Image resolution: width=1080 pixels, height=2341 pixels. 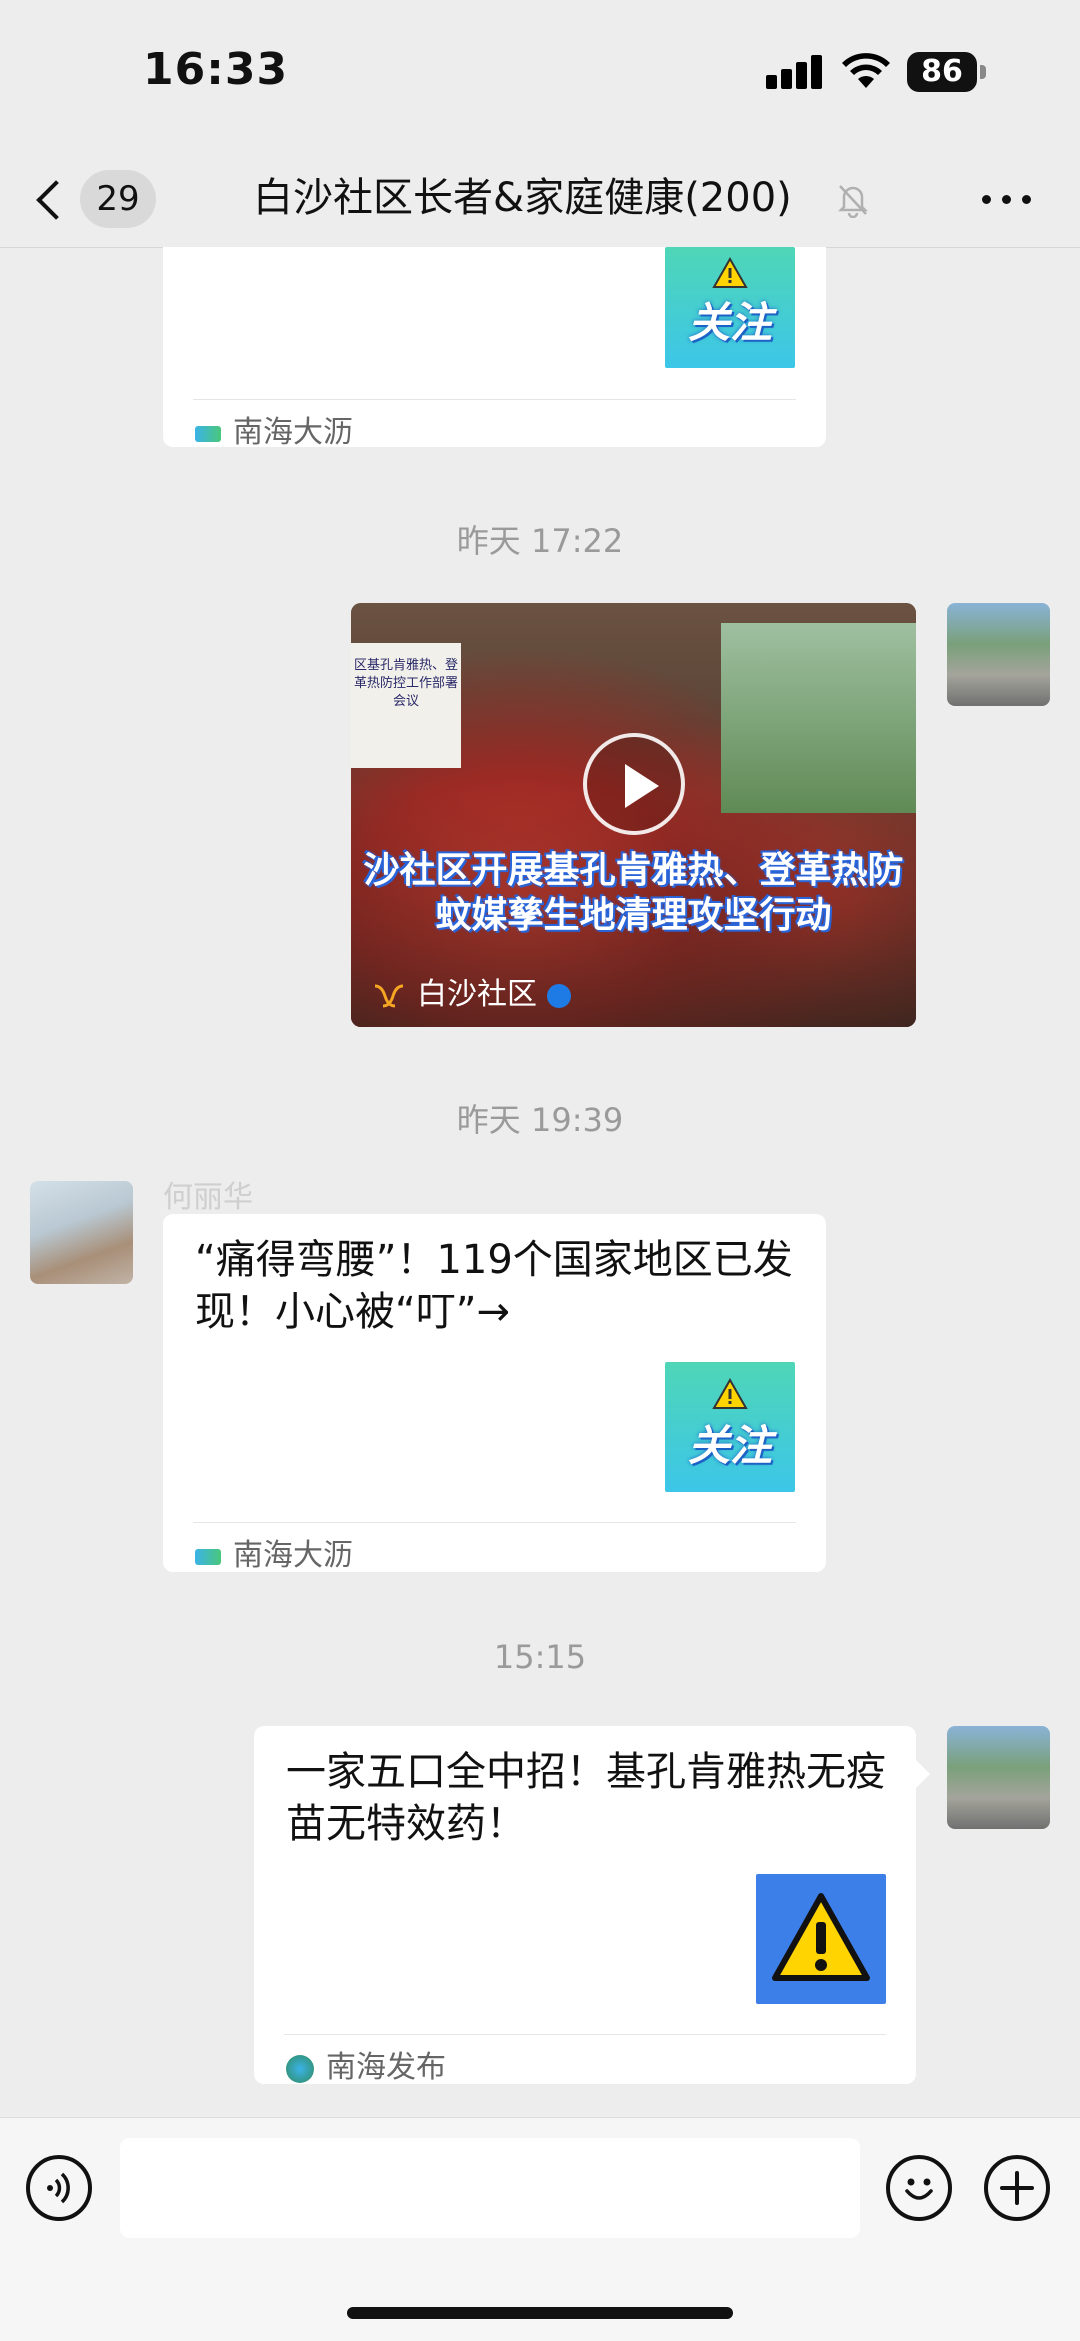 I want to click on voice-button, so click(x=59, y=2188).